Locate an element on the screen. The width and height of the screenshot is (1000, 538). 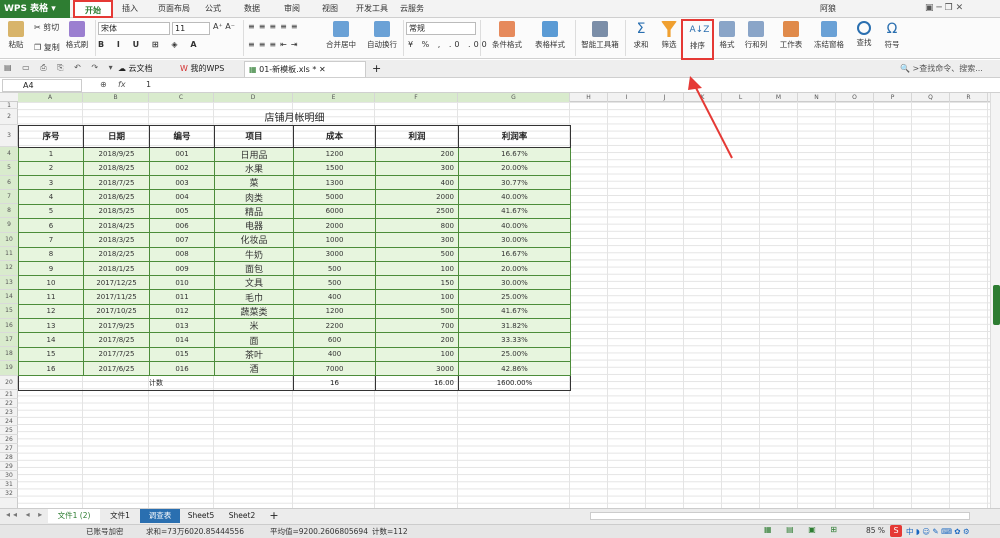
table-cell: 009 is located at coordinates (182, 268).